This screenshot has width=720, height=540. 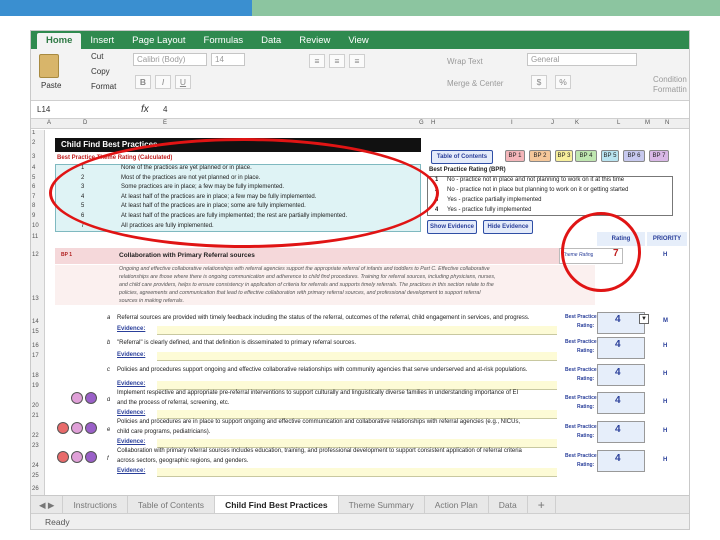 I want to click on referral-icon, so click(x=63, y=457).